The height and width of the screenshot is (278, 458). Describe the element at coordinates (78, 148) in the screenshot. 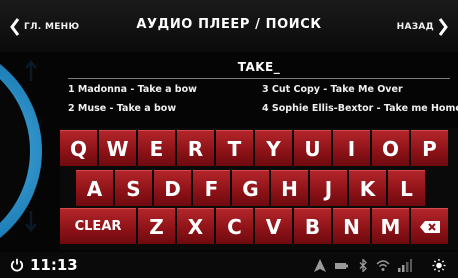

I see `key-q: Q` at that location.